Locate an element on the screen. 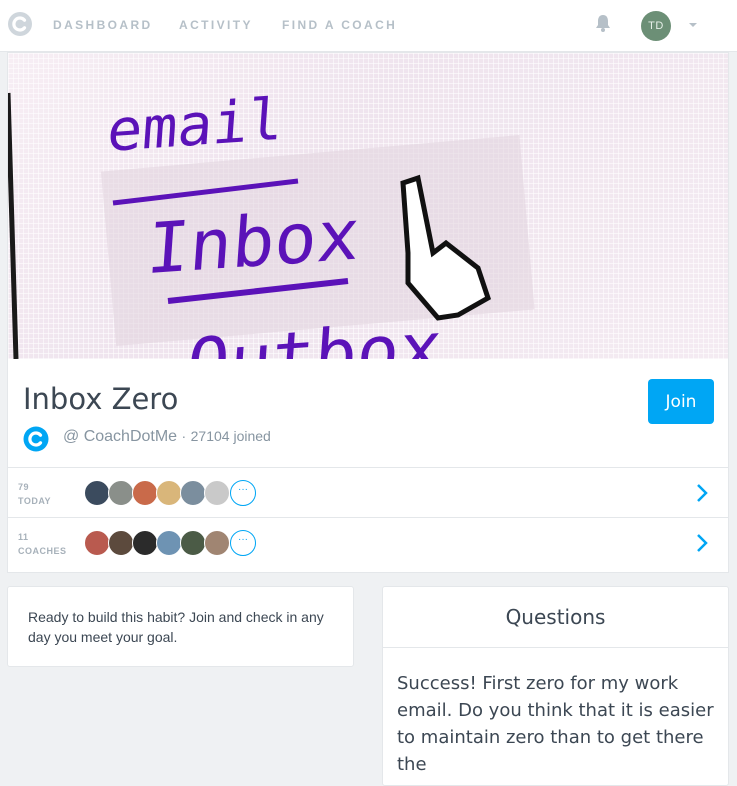 The image size is (737, 786). today-row: 79 TODAY ··· is located at coordinates (368, 492).